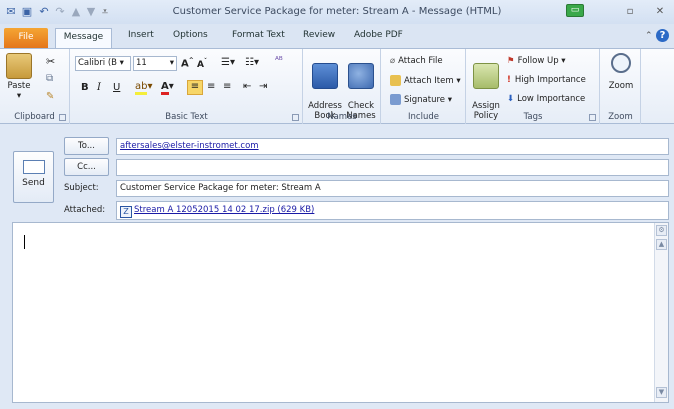 The height and width of the screenshot is (409, 674). I want to click on include-label: Include, so click(423, 117).